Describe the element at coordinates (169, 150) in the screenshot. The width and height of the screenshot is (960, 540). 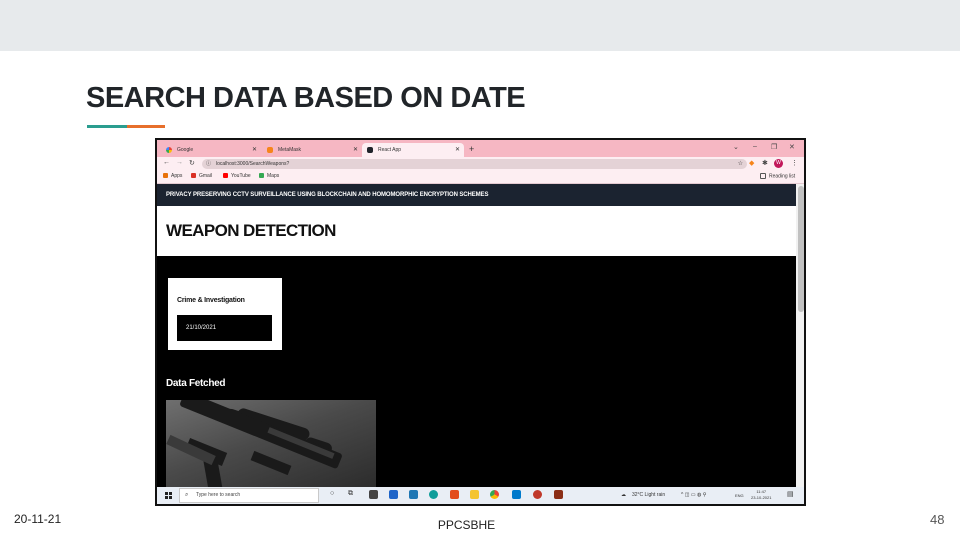
I see `google-icon` at that location.